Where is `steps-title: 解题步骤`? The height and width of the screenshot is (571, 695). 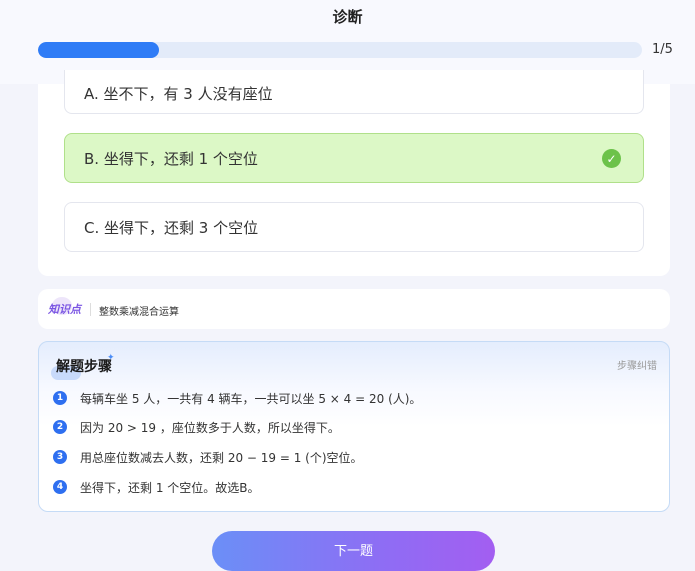 steps-title: 解题步骤 is located at coordinates (84, 367).